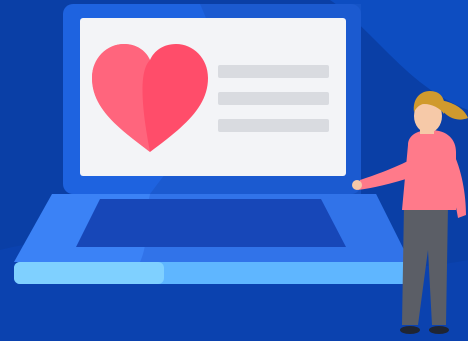 This screenshot has width=468, height=341. I want to click on woman-hand, so click(357, 185).